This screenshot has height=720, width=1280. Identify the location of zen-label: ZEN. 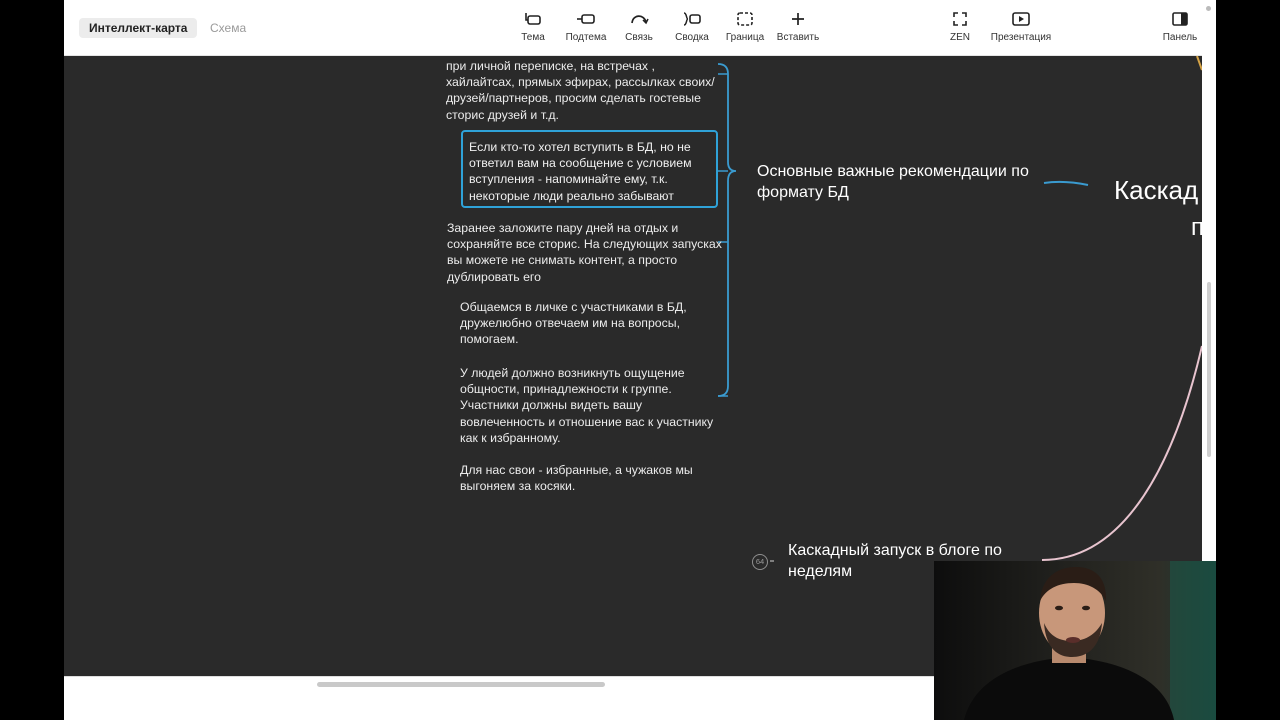
(960, 37).